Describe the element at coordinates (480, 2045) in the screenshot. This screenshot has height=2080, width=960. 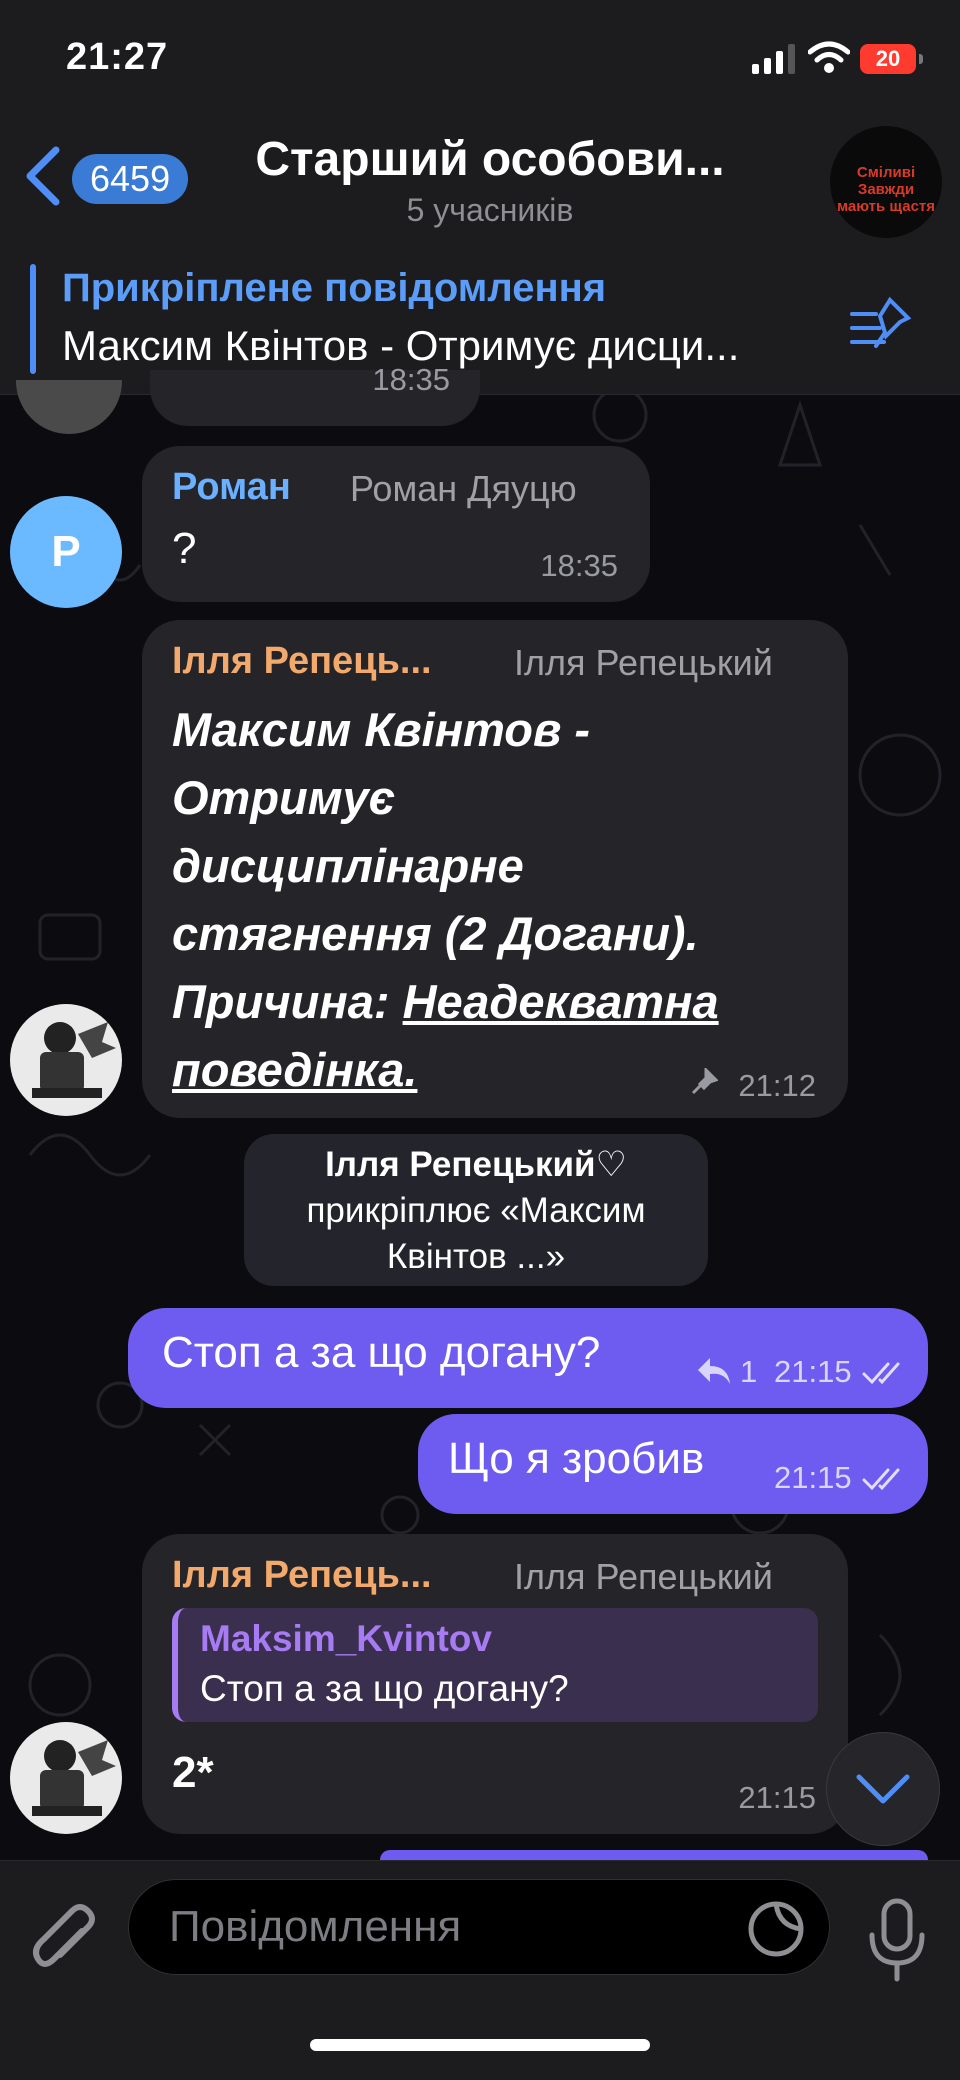
I see `home-indicator` at that location.